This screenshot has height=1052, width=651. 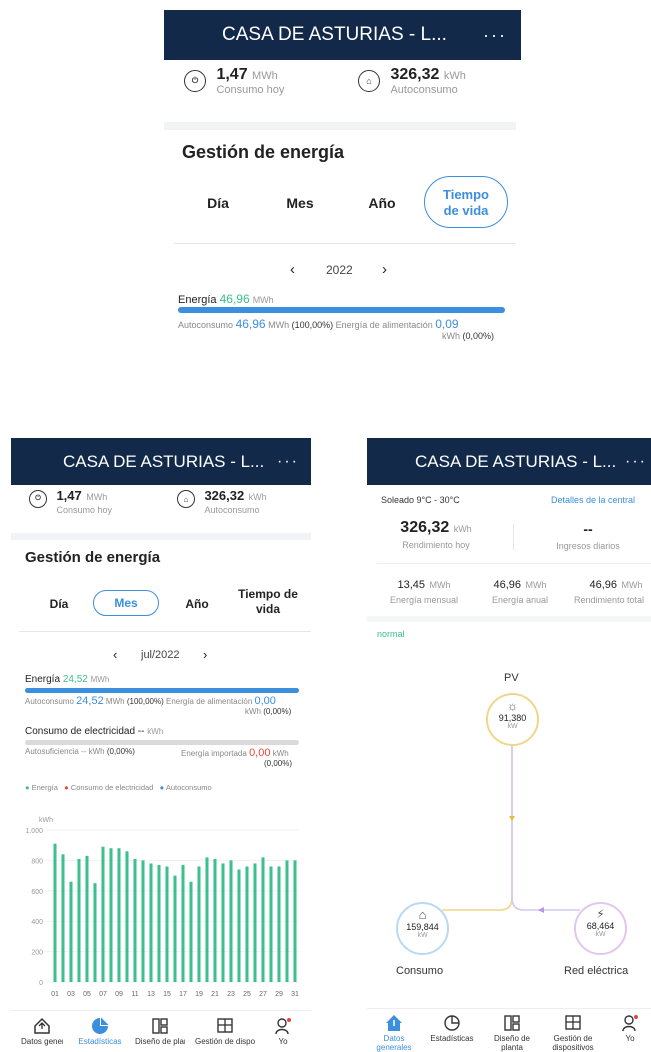 What do you see at coordinates (87, 994) in the screenshot?
I see `x-tick-label: 05` at bounding box center [87, 994].